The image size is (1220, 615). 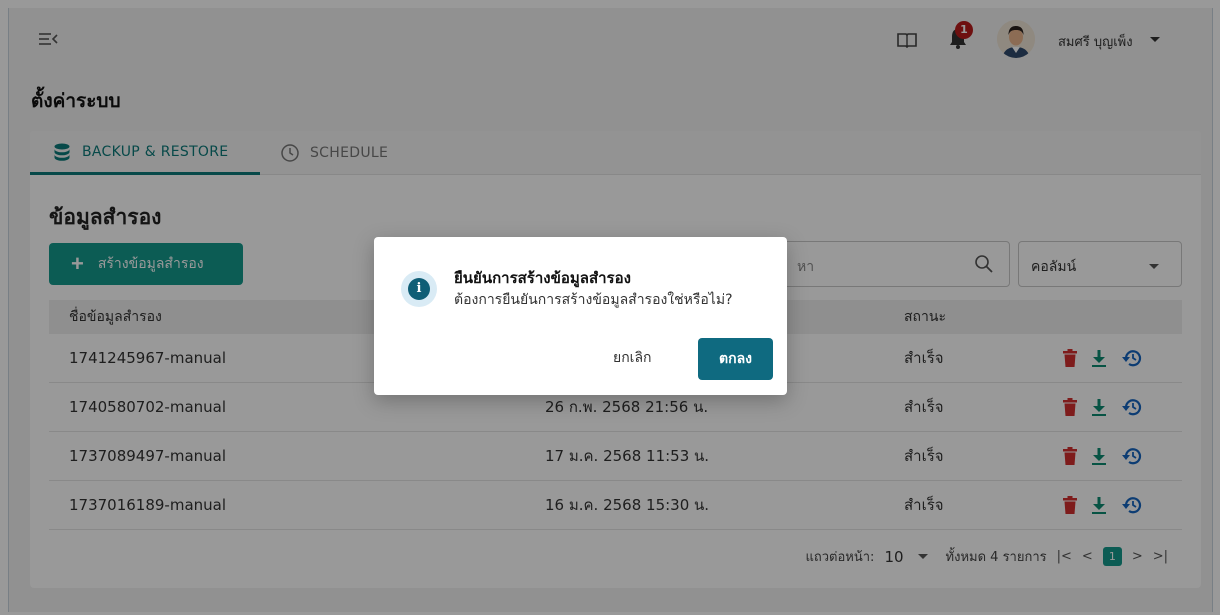 I want to click on info-icon: i, so click(x=419, y=289).